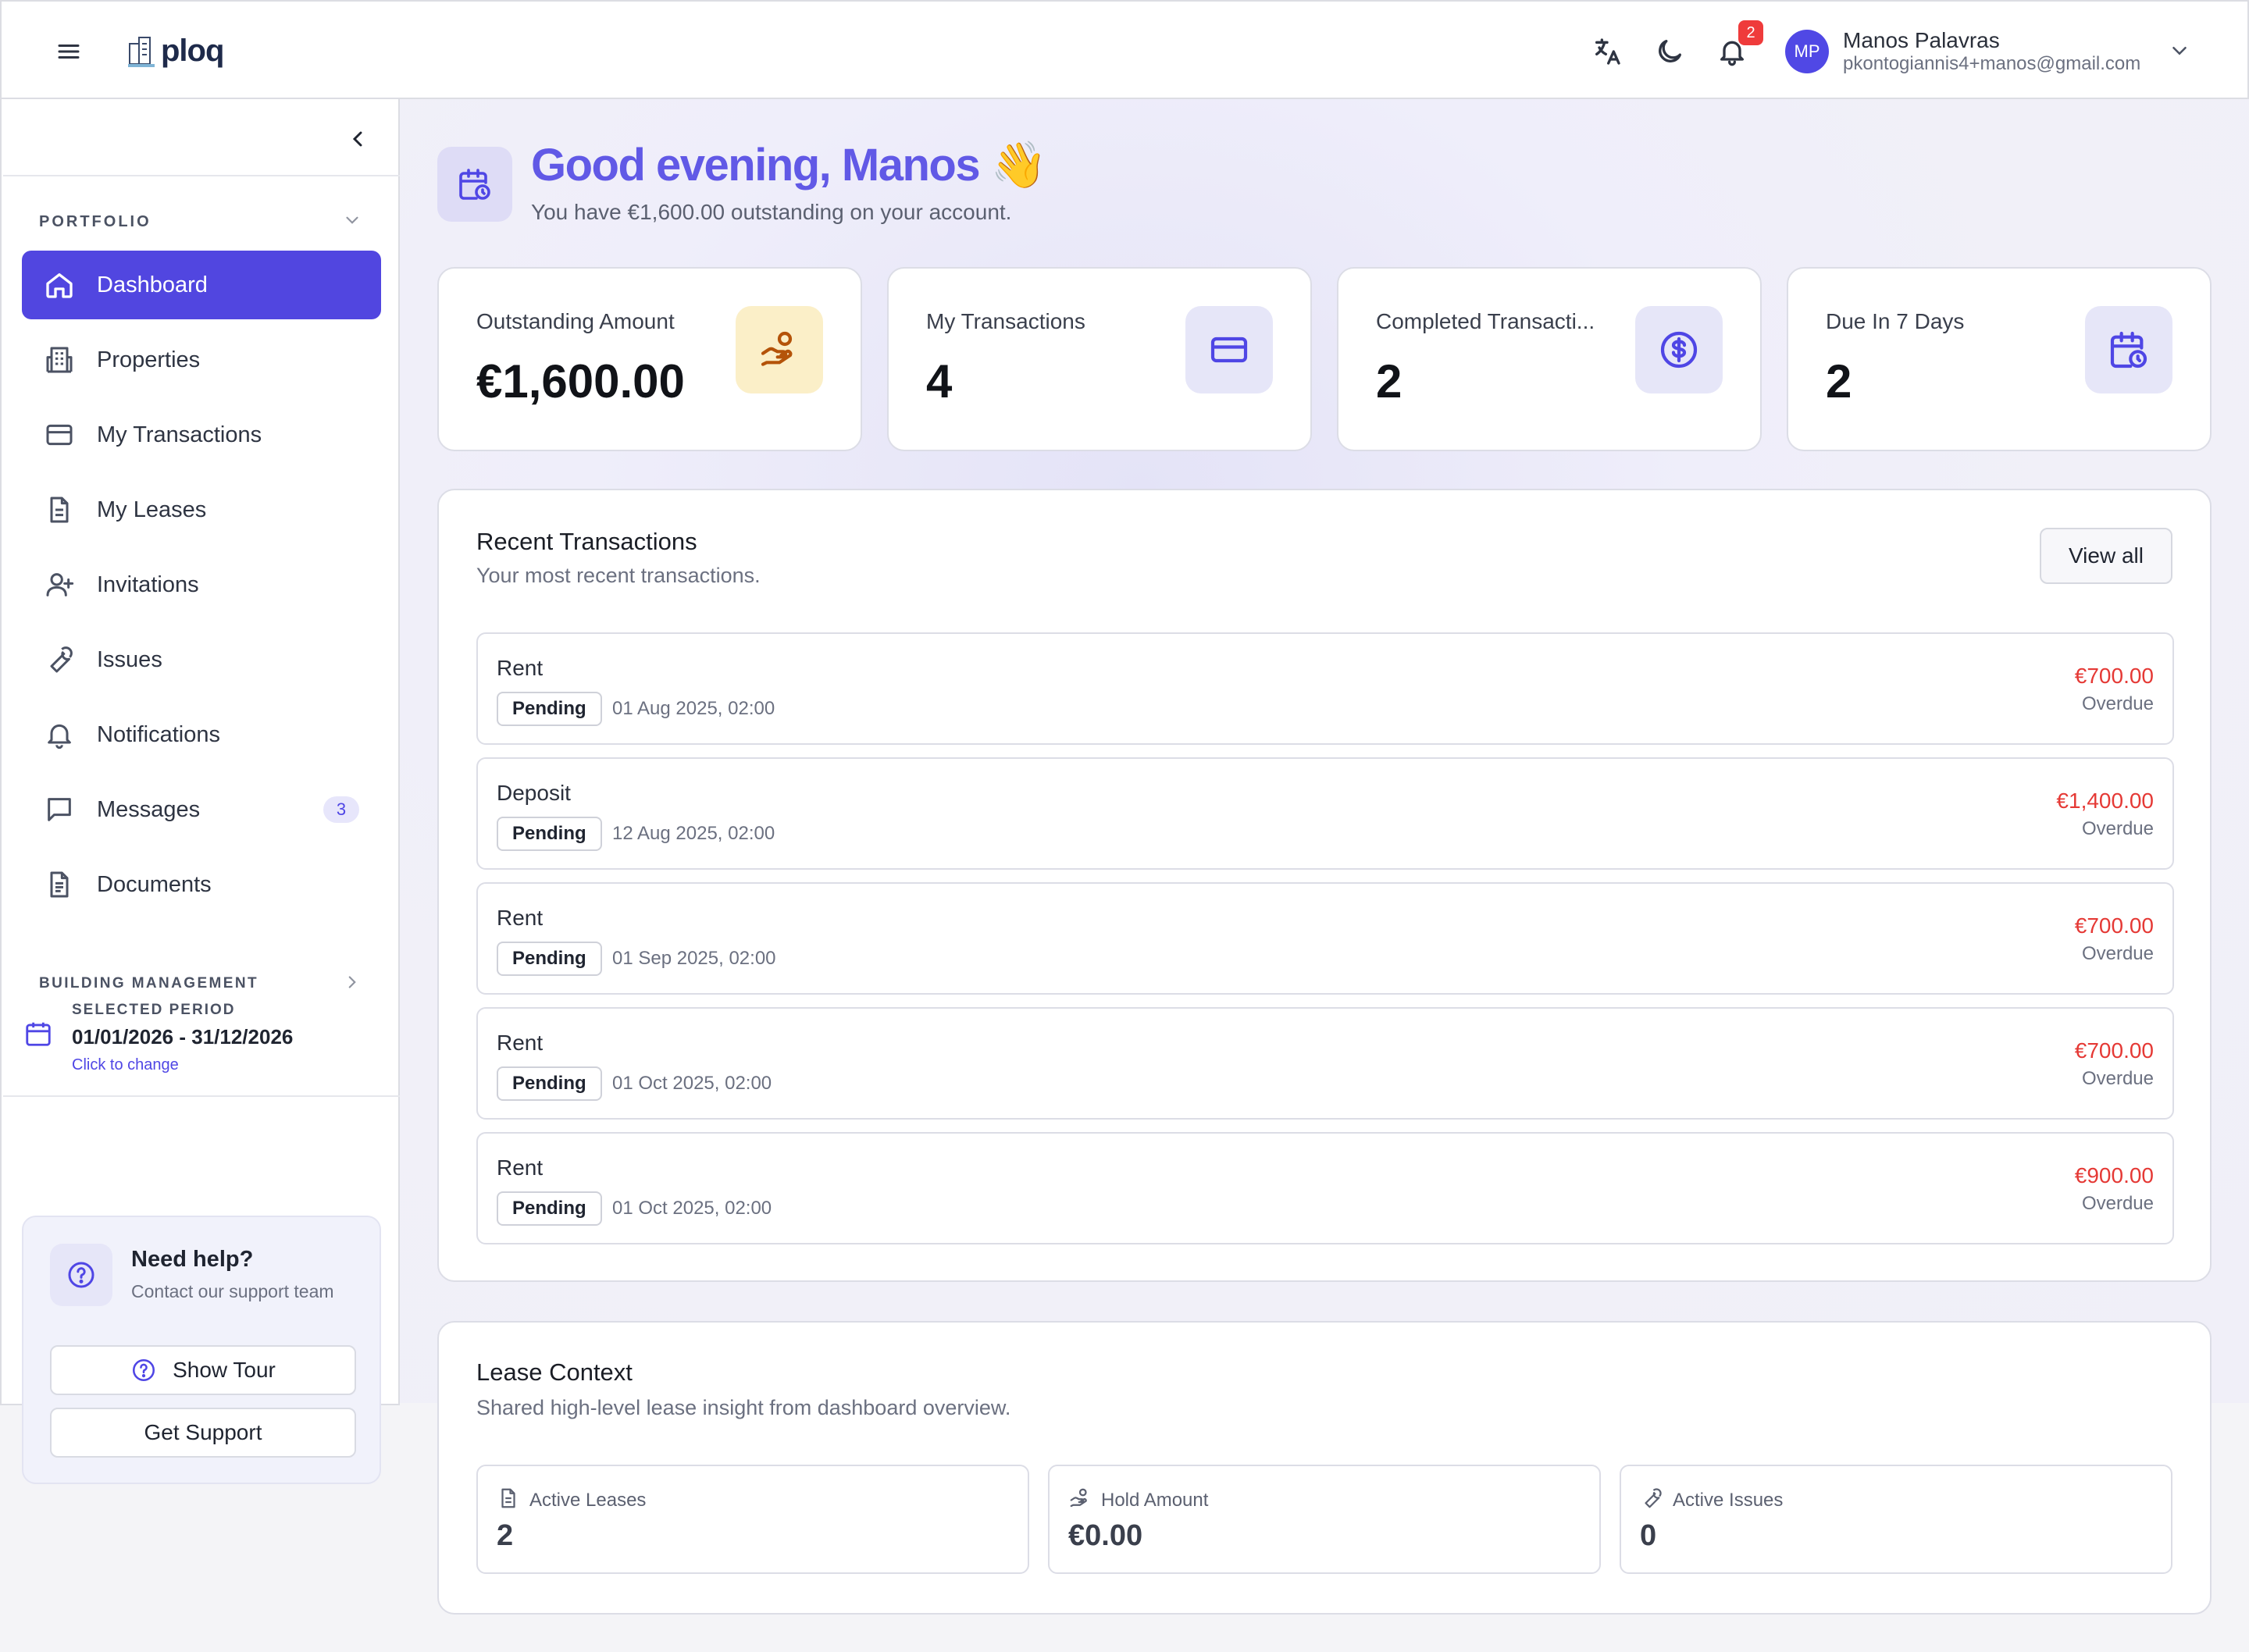 The image size is (2249, 1652). What do you see at coordinates (1099, 359) in the screenshot?
I see `stat-card-my-transactions: My Transactions 4` at bounding box center [1099, 359].